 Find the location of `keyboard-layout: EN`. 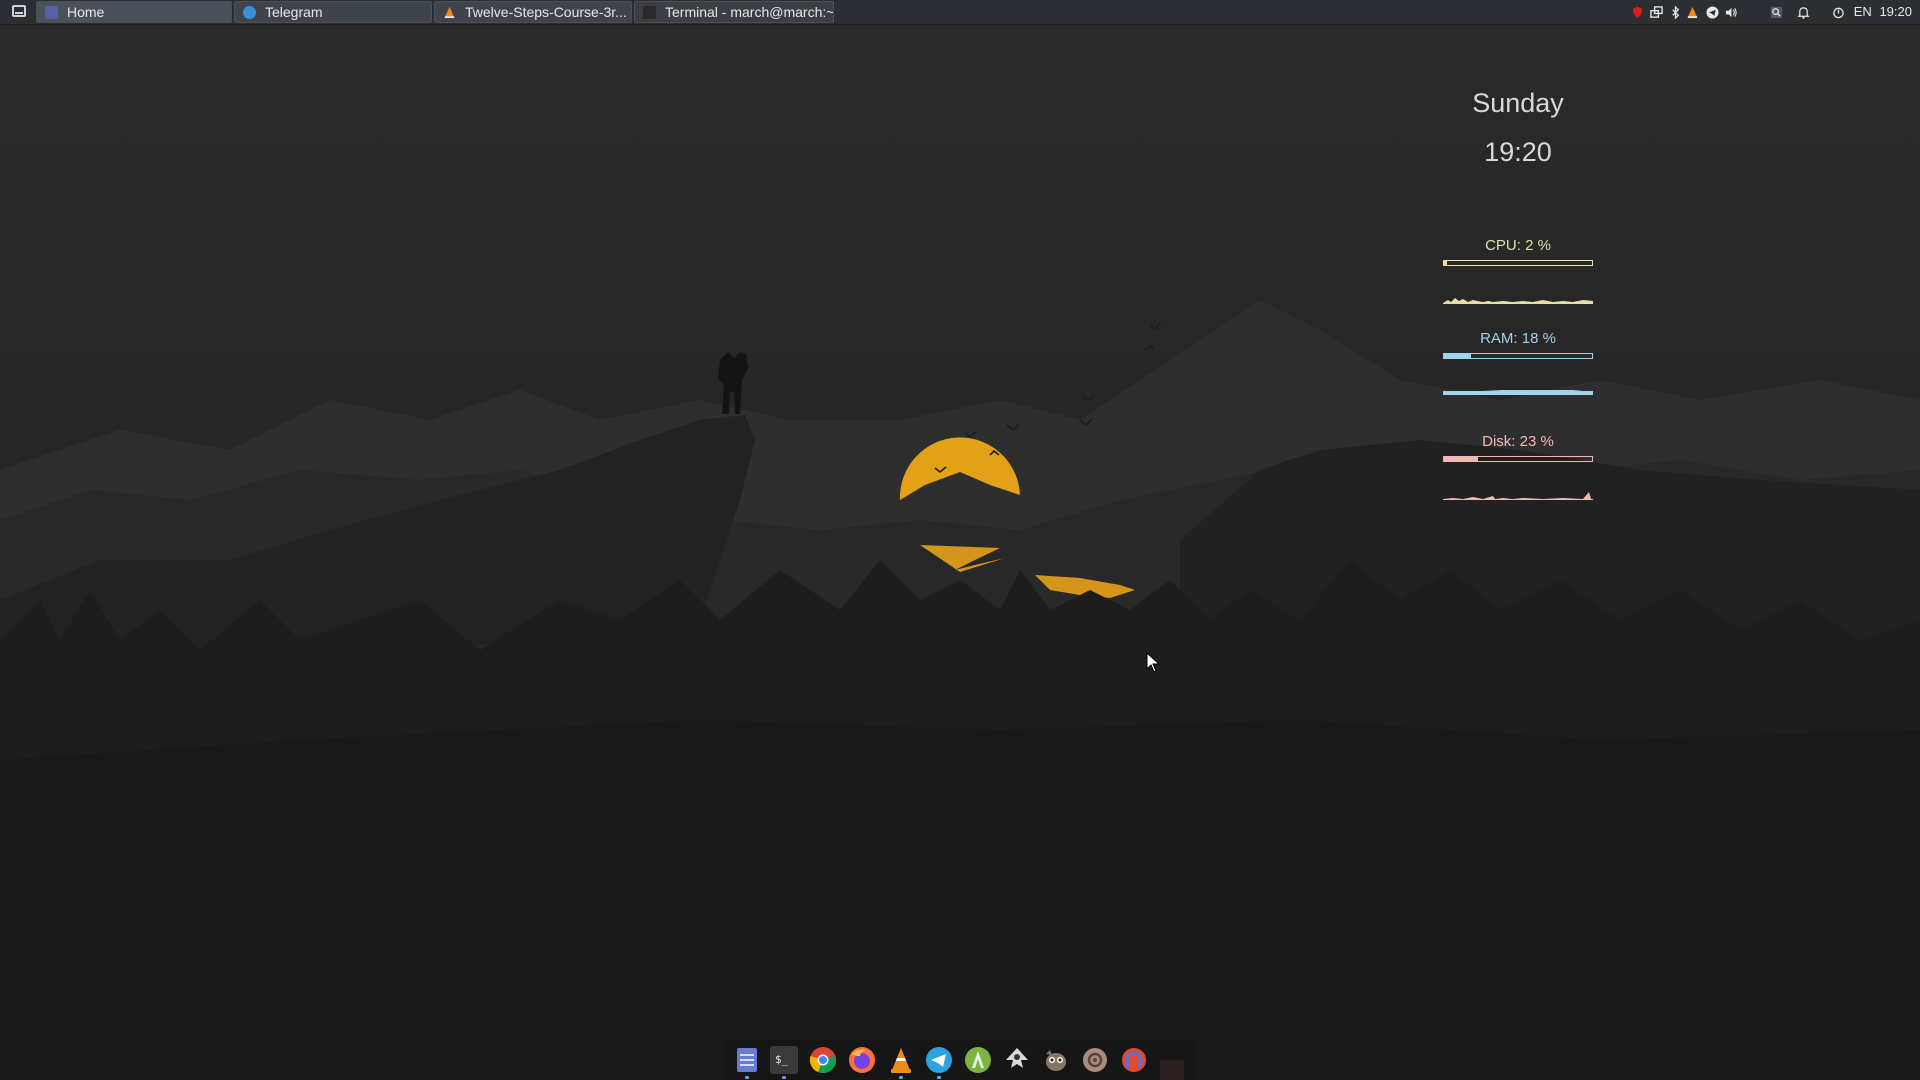

keyboard-layout: EN is located at coordinates (1863, 11).